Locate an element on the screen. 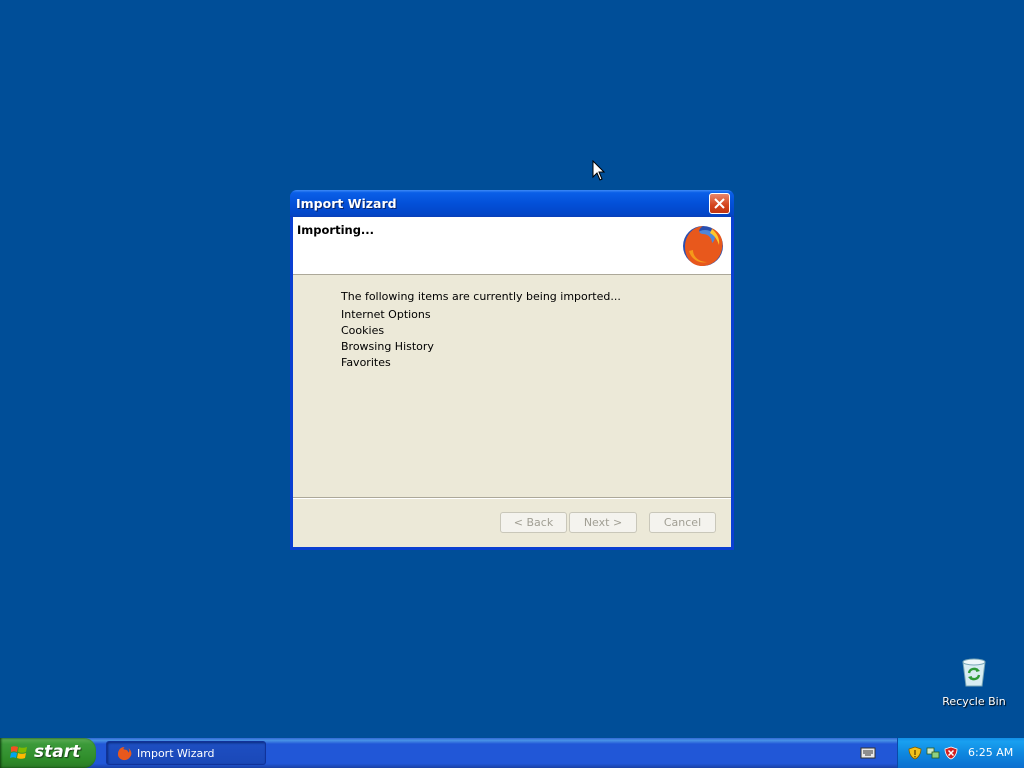 Image resolution: width=1024 pixels, height=768 pixels. clock: 6:25 AM is located at coordinates (991, 752).